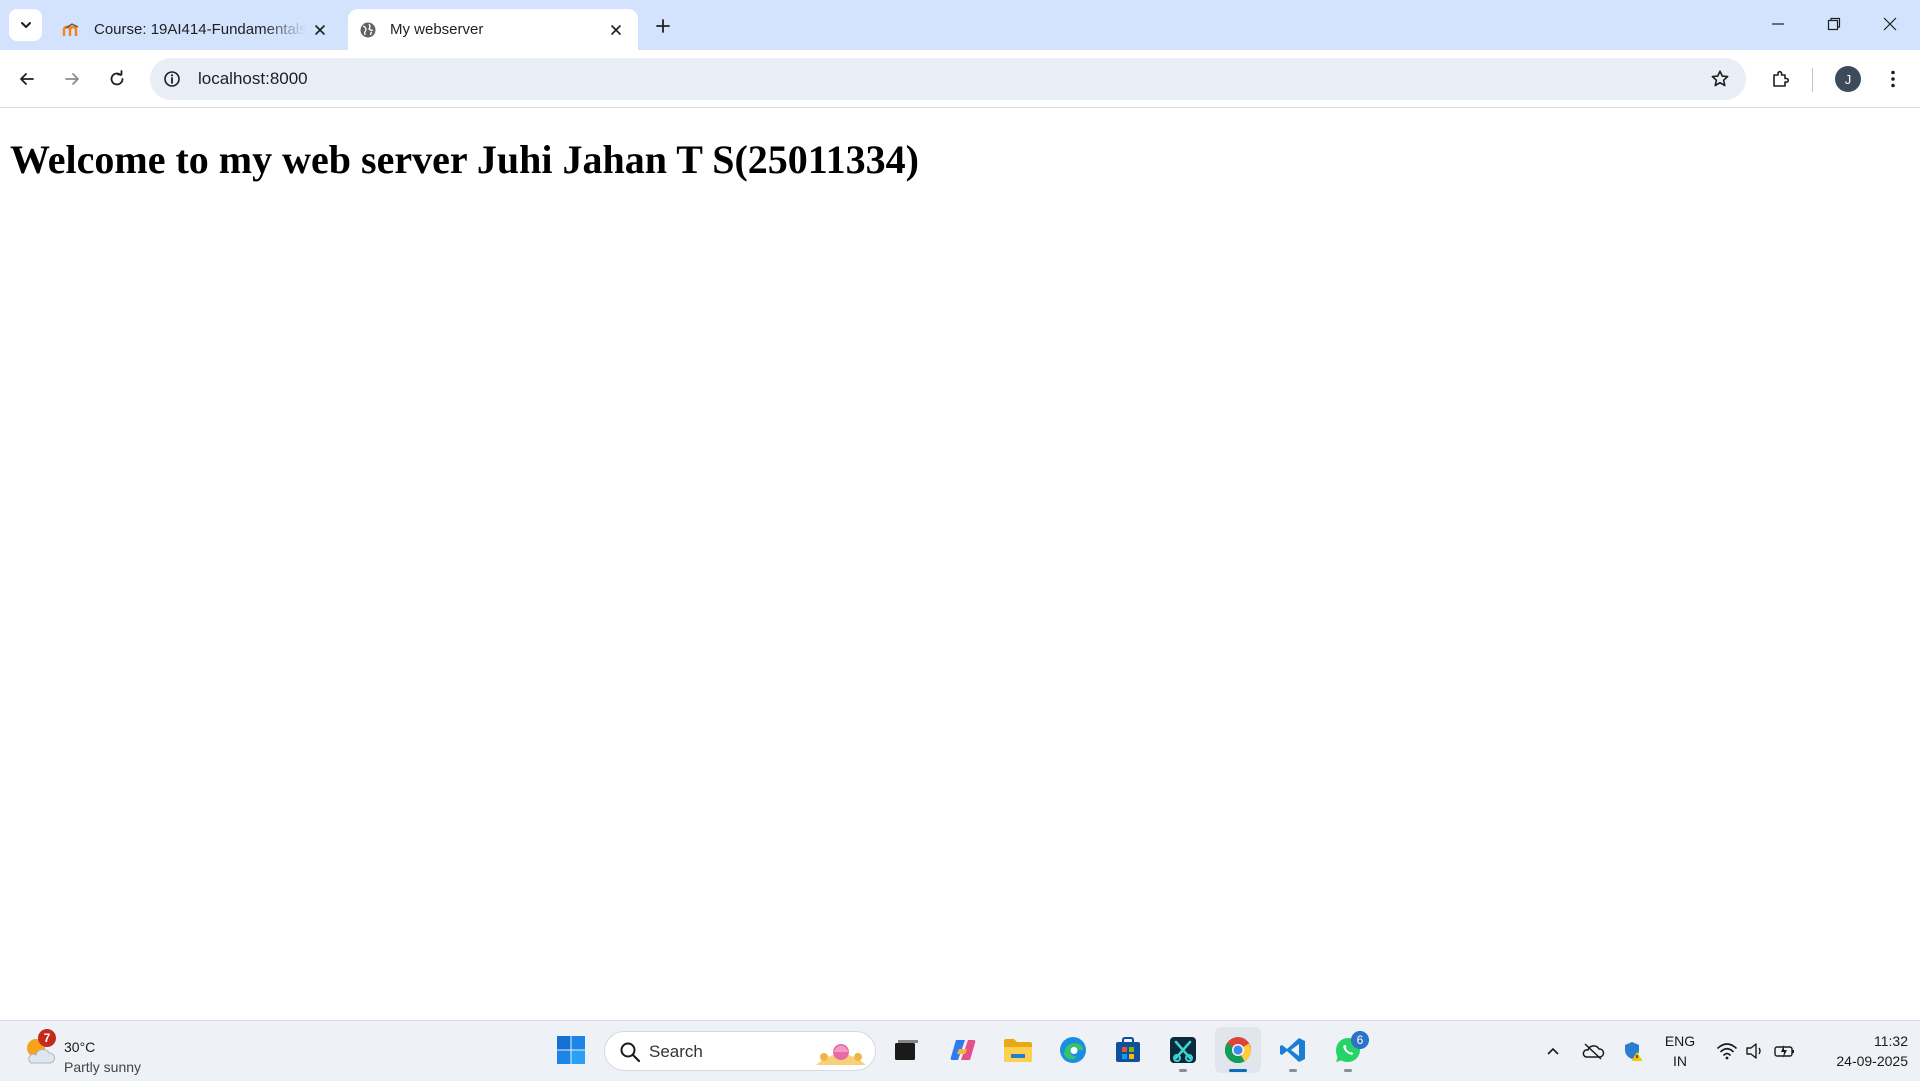  I want to click on cloud-offline-icon, so click(1593, 1051).